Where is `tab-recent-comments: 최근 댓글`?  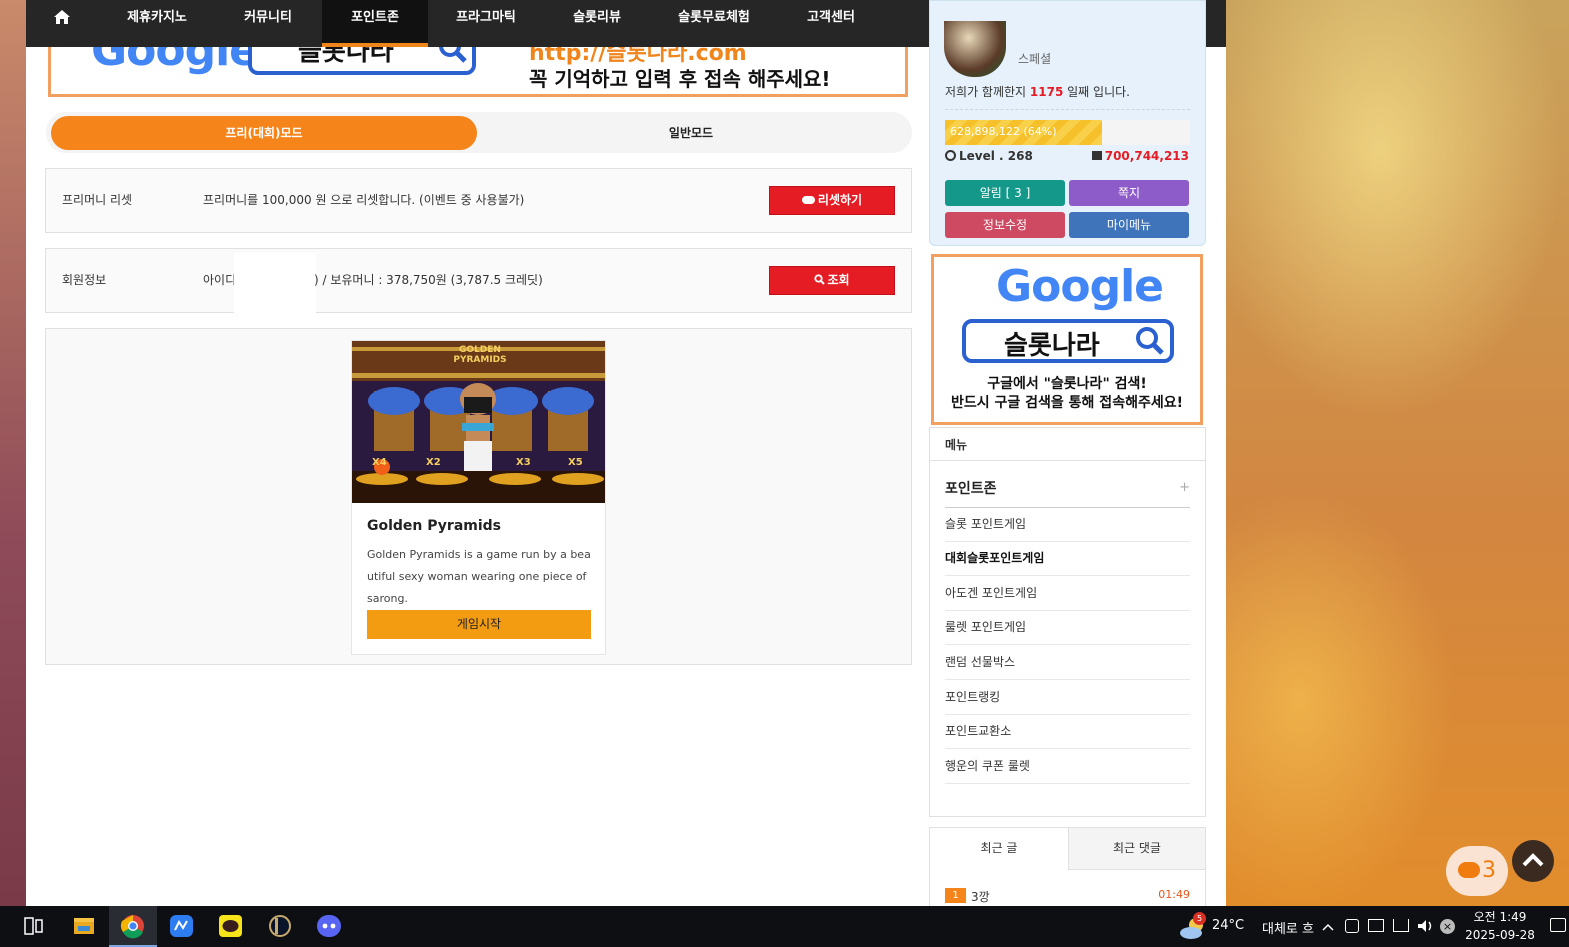 tab-recent-comments: 최근 댓글 is located at coordinates (1136, 849).